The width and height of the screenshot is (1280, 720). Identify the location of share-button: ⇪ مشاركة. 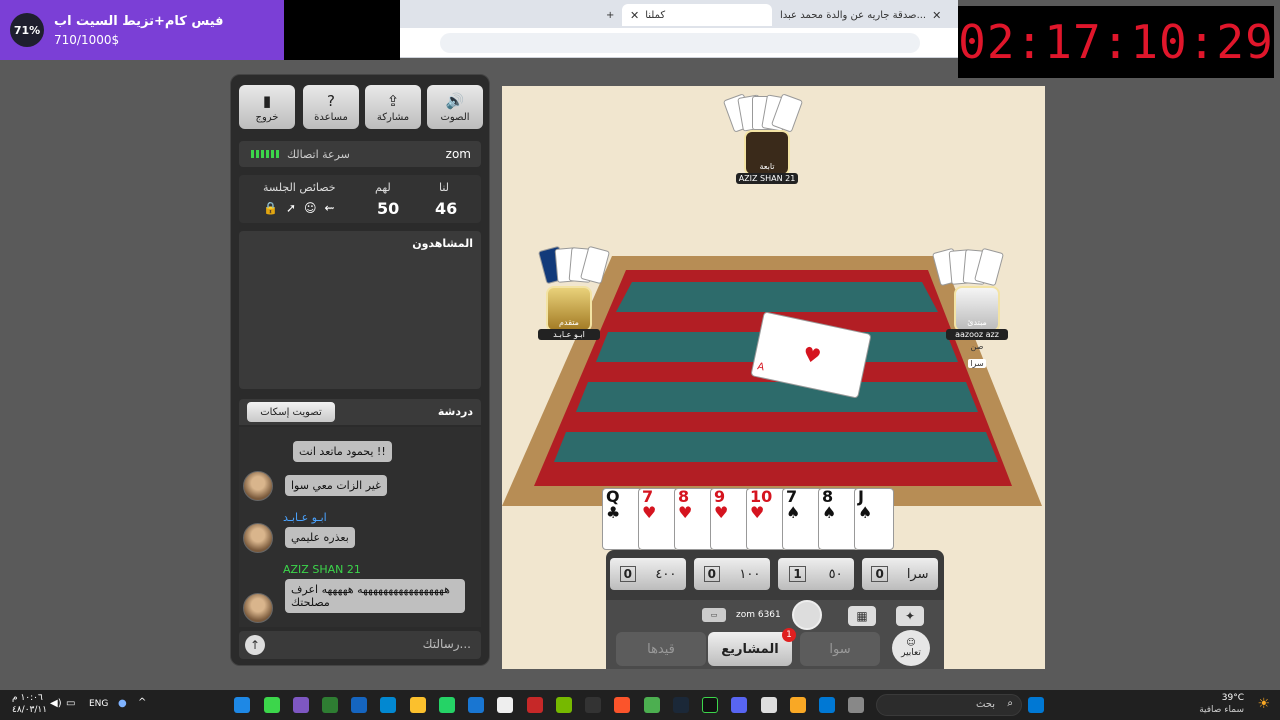
(393, 107).